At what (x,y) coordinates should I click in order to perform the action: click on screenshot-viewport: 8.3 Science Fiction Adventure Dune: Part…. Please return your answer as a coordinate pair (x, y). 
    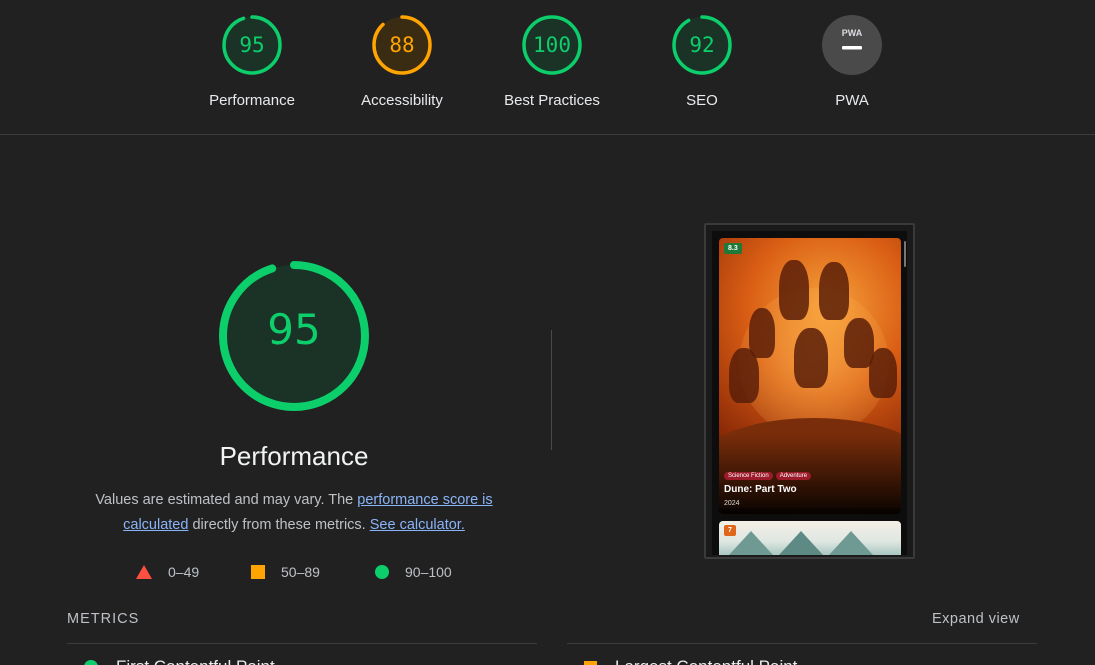
    Looking at the image, I should click on (809, 393).